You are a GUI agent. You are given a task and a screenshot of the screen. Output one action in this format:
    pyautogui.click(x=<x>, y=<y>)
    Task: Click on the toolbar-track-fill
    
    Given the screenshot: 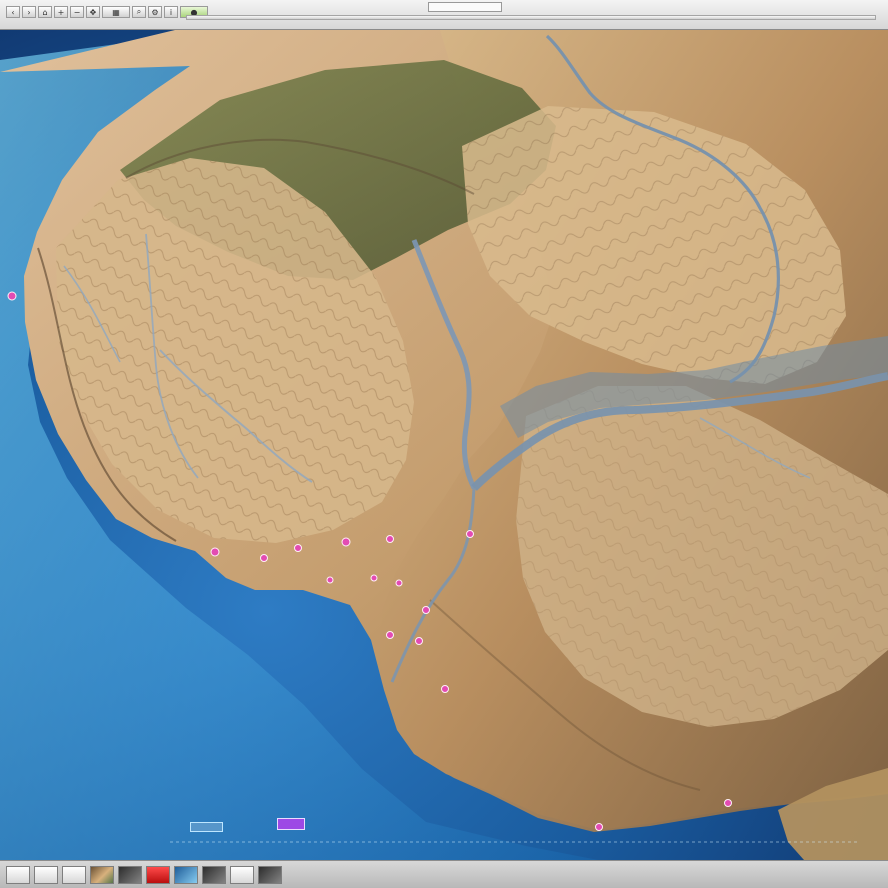 What is the action you would take?
    pyautogui.click(x=531, y=17)
    